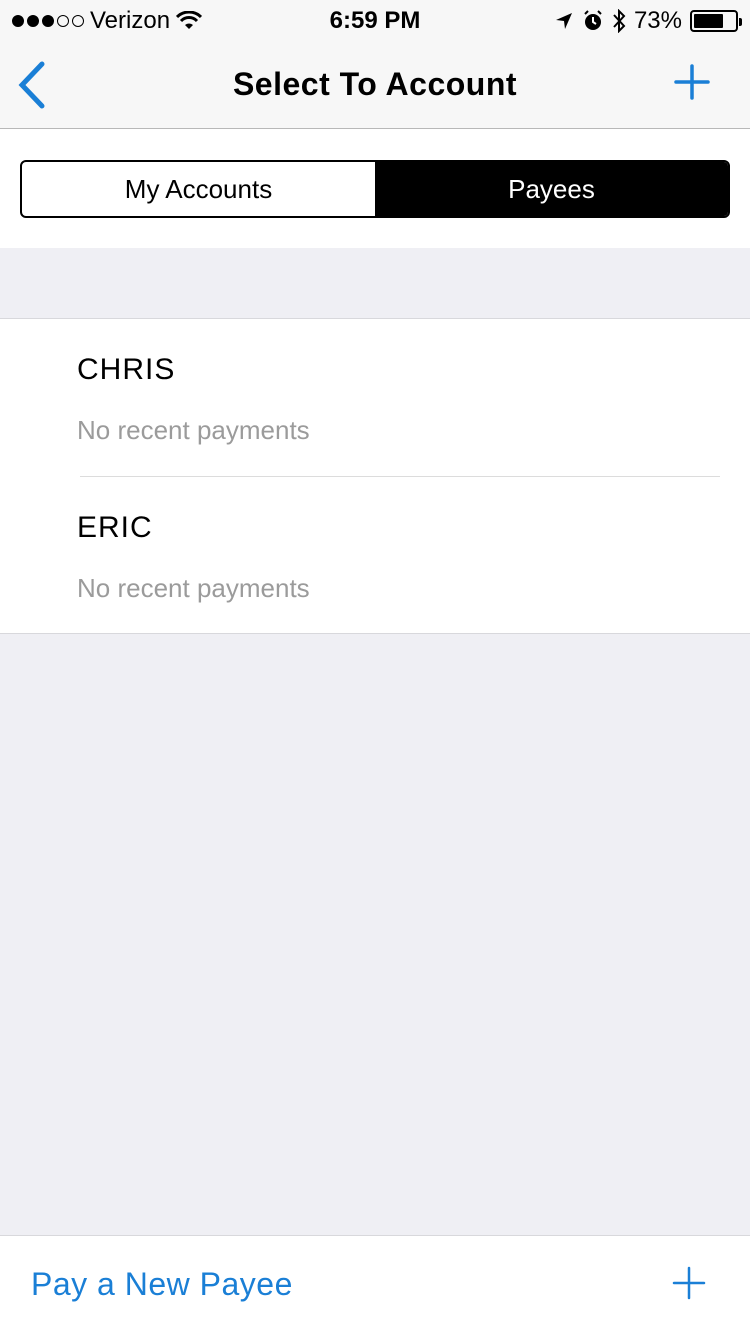  I want to click on battery-fill, so click(709, 21).